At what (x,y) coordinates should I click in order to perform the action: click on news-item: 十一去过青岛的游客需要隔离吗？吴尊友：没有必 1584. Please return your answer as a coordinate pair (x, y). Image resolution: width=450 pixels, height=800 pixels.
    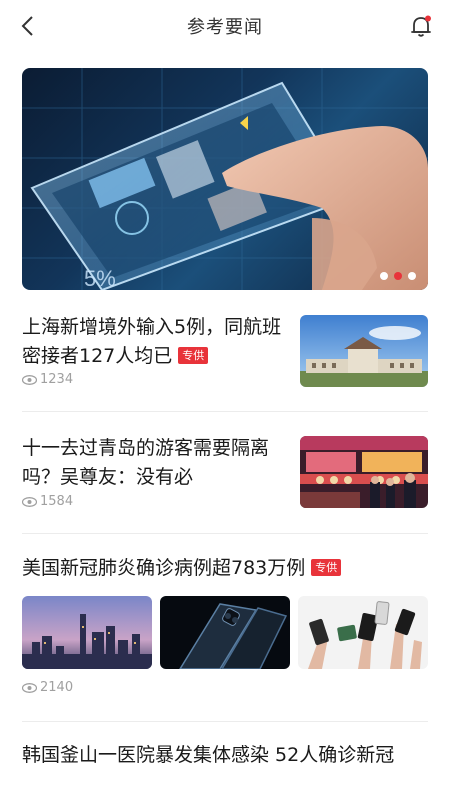
    Looking at the image, I should click on (225, 474).